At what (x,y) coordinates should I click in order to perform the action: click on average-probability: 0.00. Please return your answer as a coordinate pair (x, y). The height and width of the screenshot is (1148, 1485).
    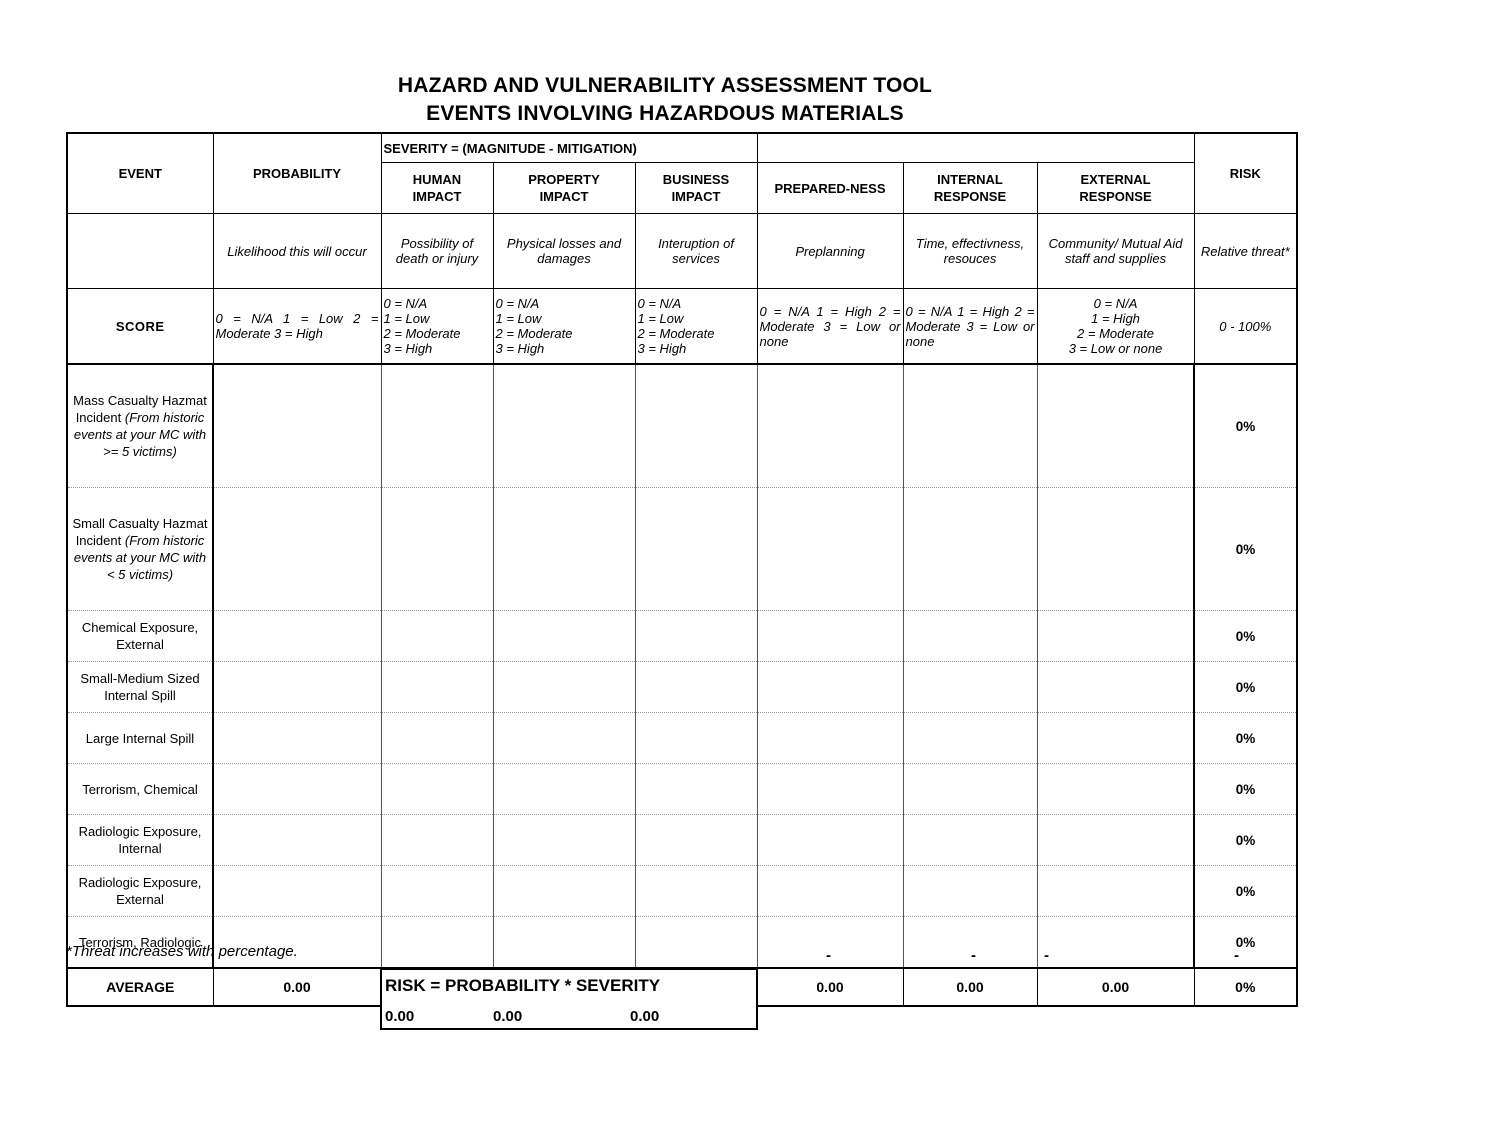
    Looking at the image, I should click on (297, 987).